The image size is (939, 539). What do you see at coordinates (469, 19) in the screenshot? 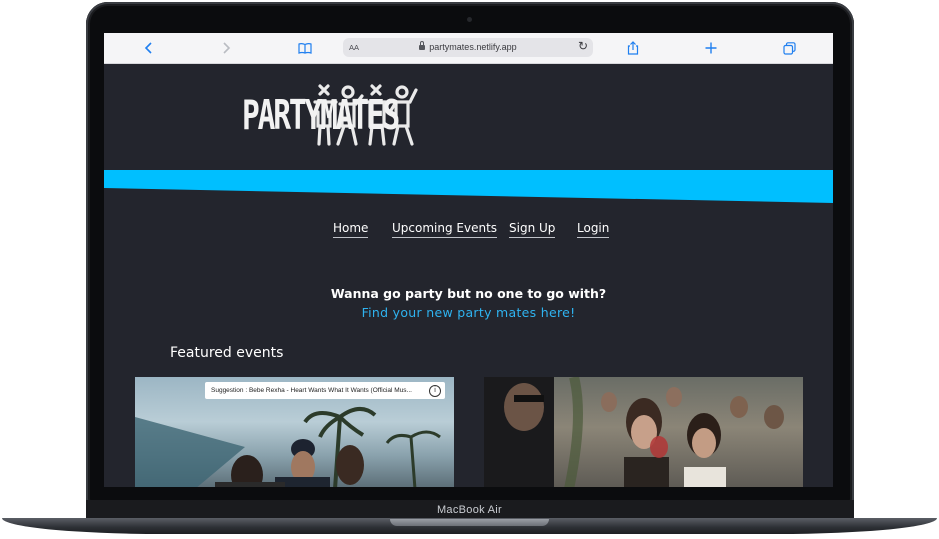
I see `camera-icon` at bounding box center [469, 19].